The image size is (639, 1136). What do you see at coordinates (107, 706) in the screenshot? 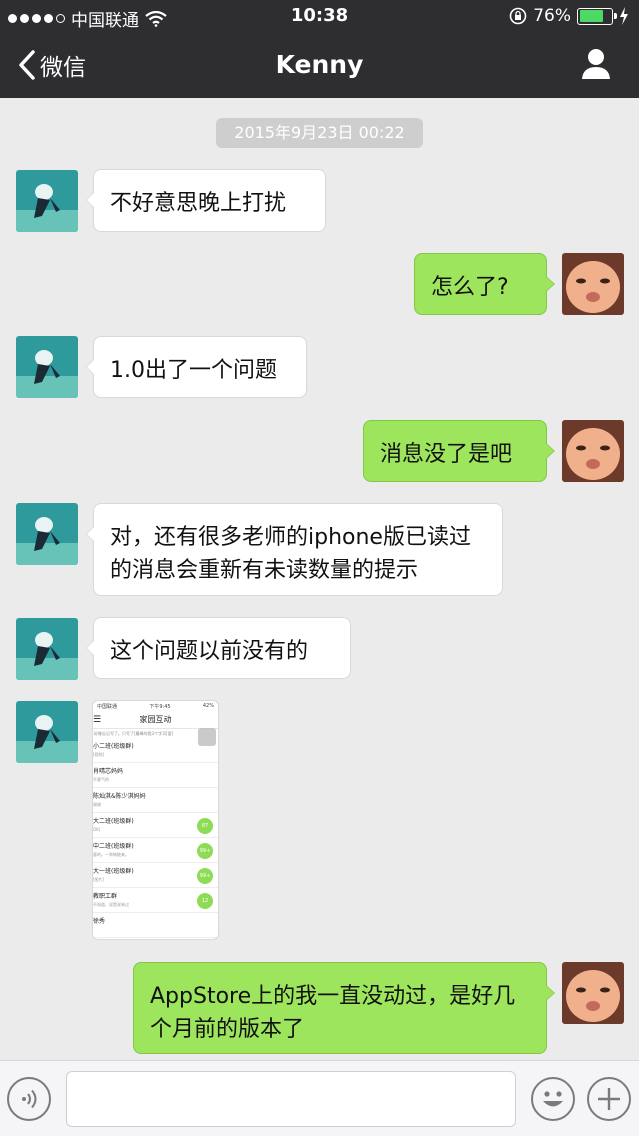
I see `image-carrier: 中国联通` at bounding box center [107, 706].